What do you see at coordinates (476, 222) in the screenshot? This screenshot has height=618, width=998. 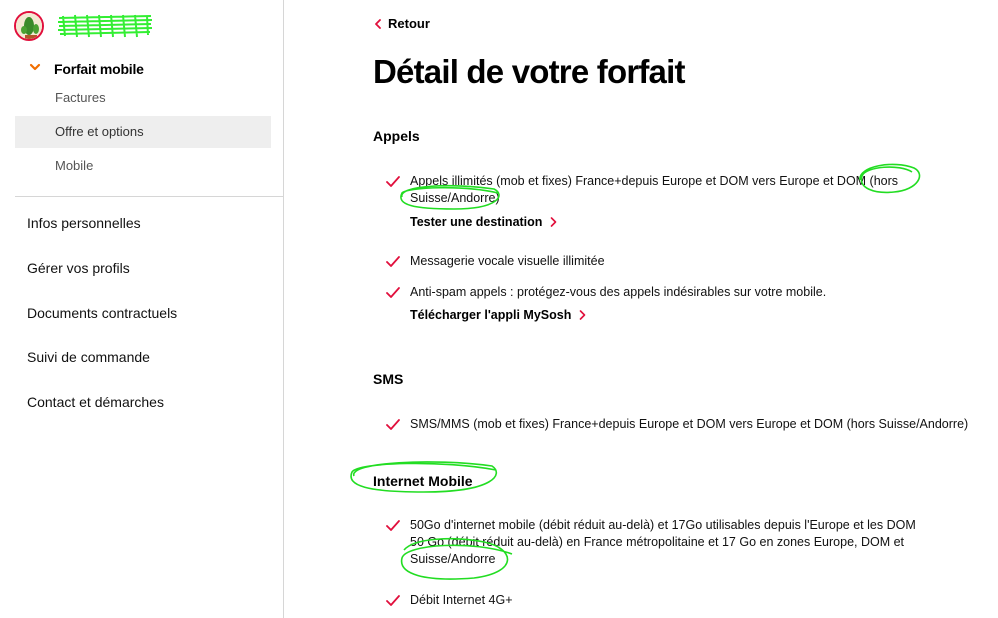 I see `link-label: Tester une destination` at bounding box center [476, 222].